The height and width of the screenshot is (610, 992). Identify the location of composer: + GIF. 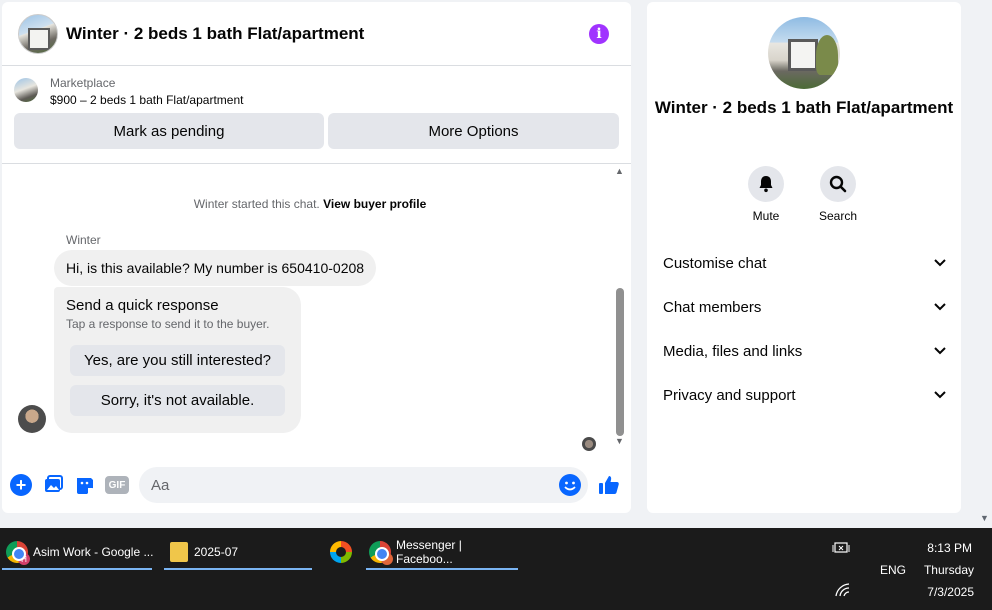
(316, 484).